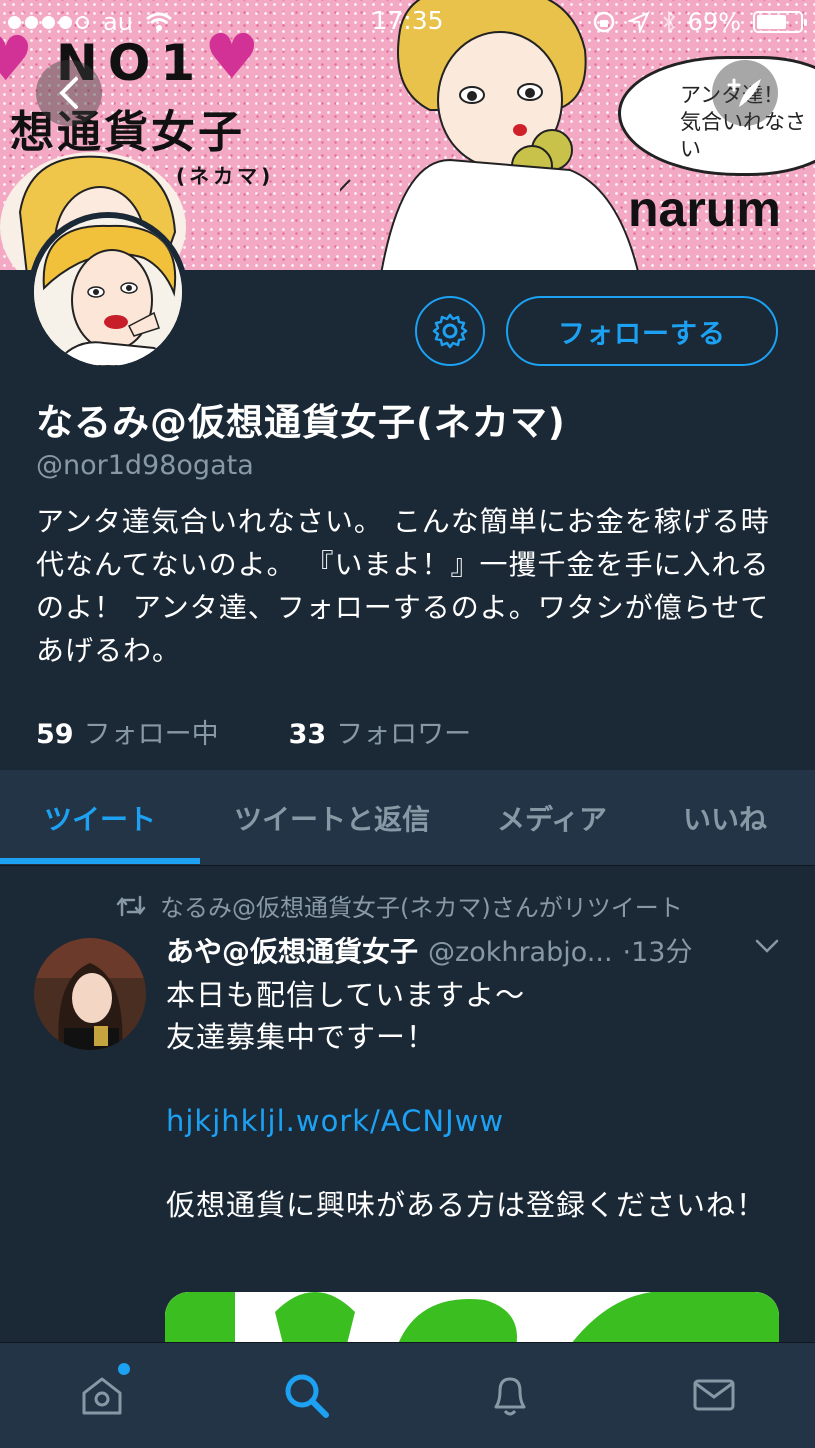 This screenshot has width=815, height=1448. I want to click on tweet-header: あや@仮想通貨女子 @zokhrabjo... ·13分, so click(429, 950).